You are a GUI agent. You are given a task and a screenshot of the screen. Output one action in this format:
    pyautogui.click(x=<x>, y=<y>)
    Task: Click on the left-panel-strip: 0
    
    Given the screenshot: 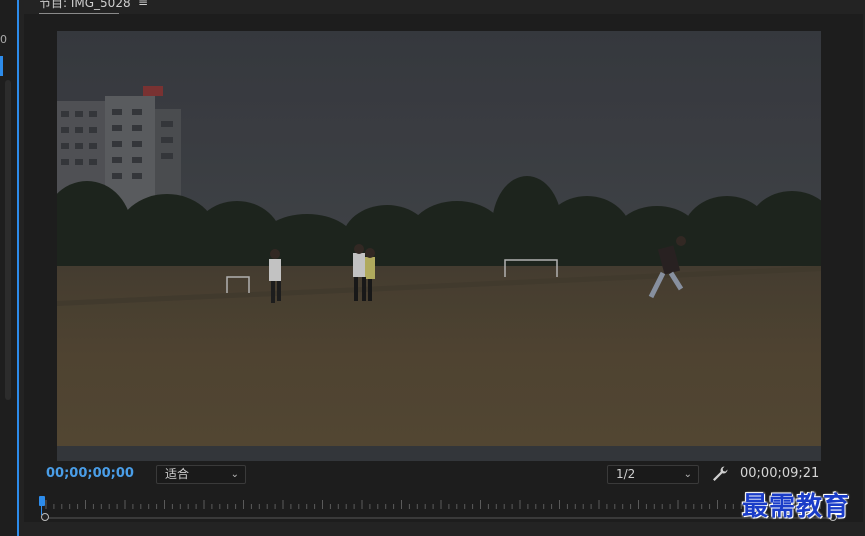 What is the action you would take?
    pyautogui.click(x=9, y=268)
    